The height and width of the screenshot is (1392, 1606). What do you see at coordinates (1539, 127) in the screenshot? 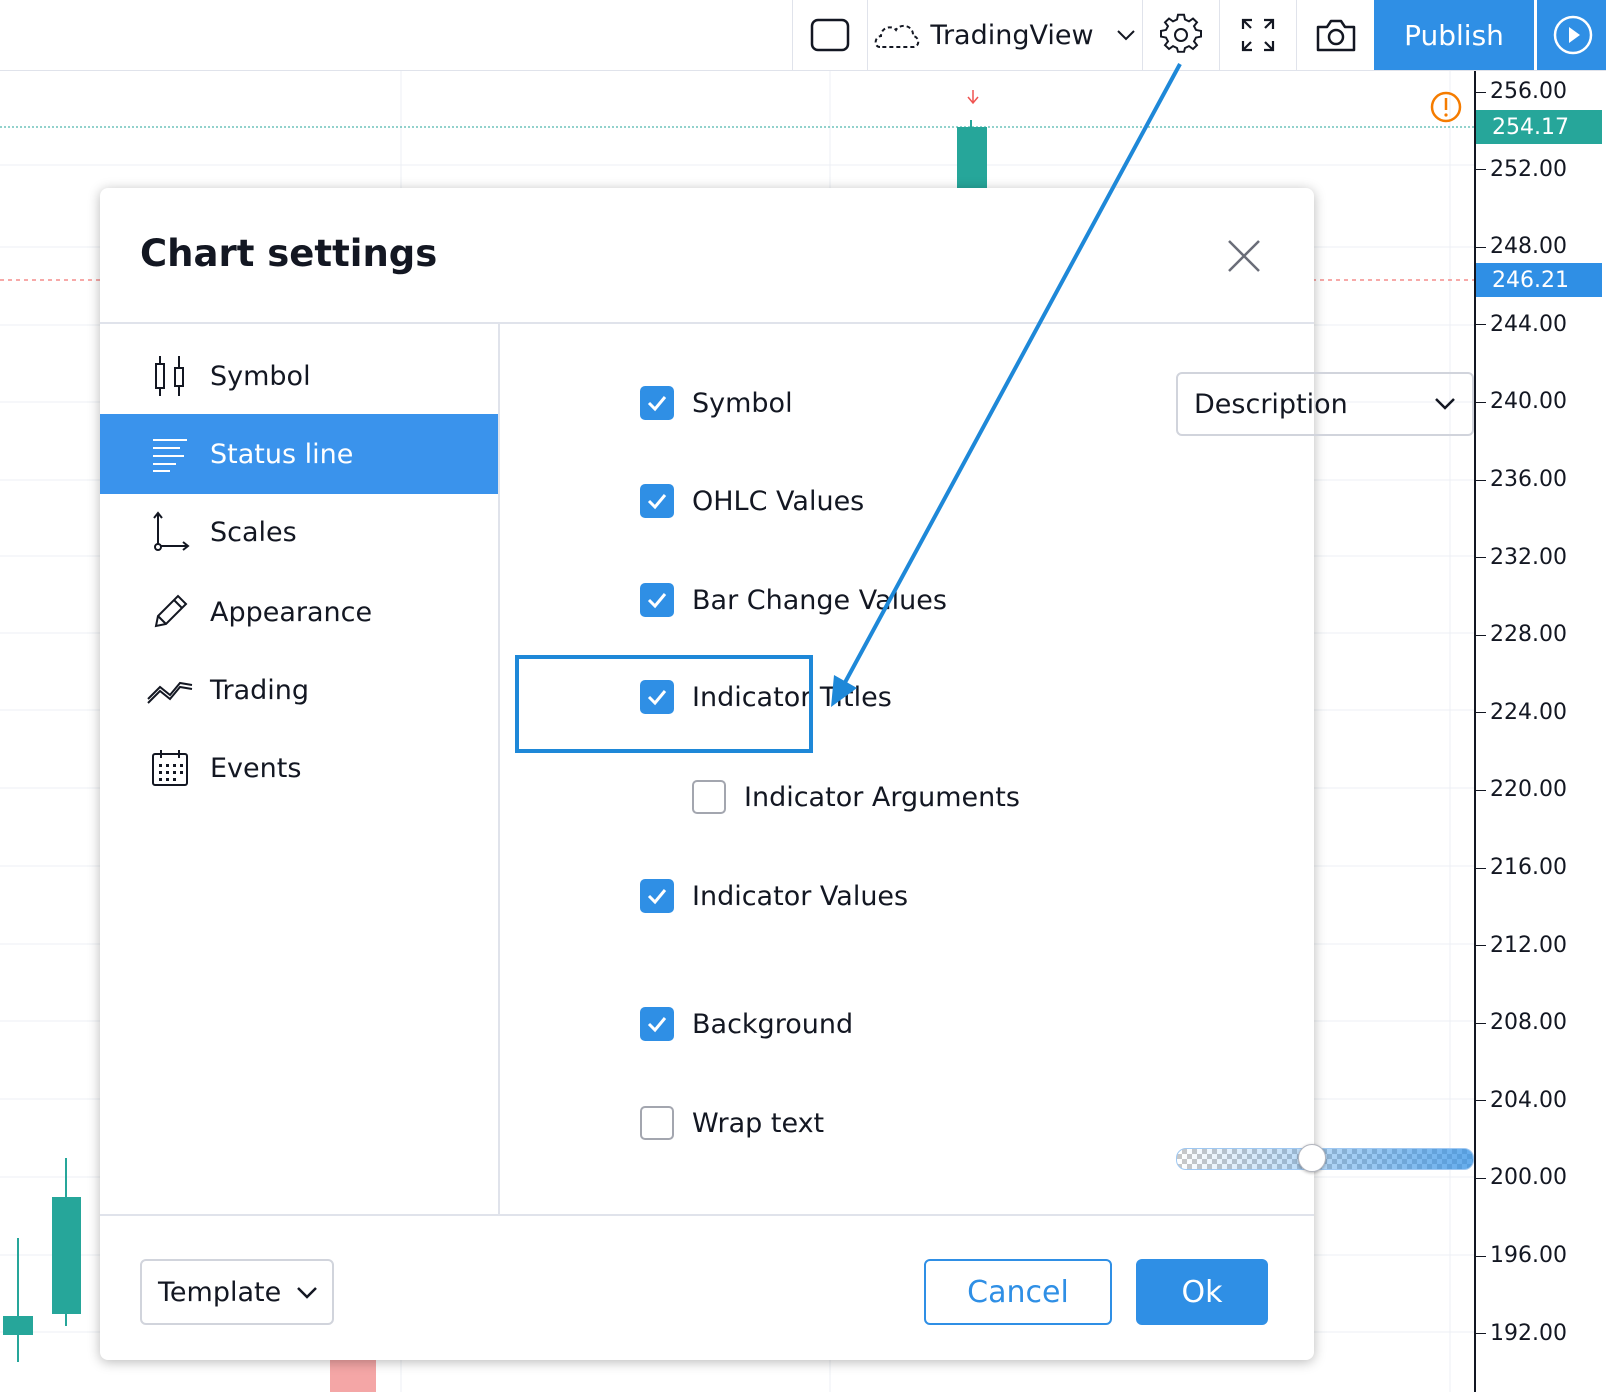
I see `last-price-tag: 254.17` at bounding box center [1539, 127].